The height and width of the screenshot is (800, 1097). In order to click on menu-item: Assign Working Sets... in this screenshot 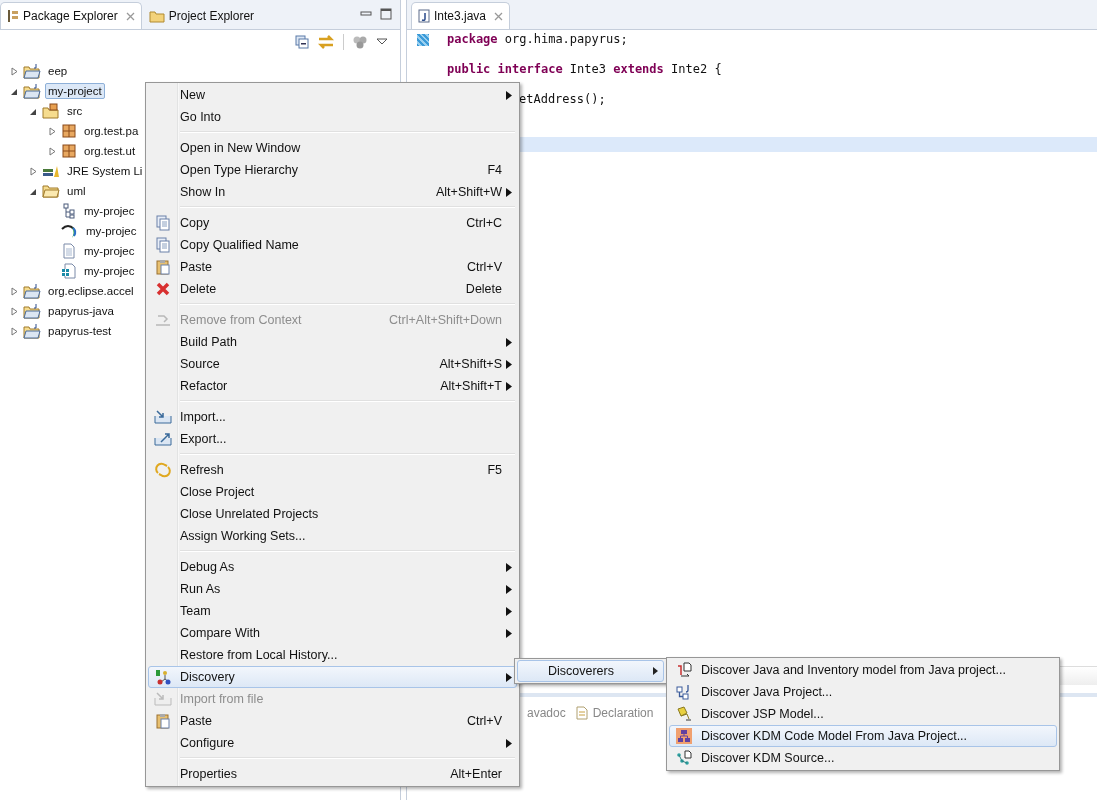, I will do `click(332, 536)`.